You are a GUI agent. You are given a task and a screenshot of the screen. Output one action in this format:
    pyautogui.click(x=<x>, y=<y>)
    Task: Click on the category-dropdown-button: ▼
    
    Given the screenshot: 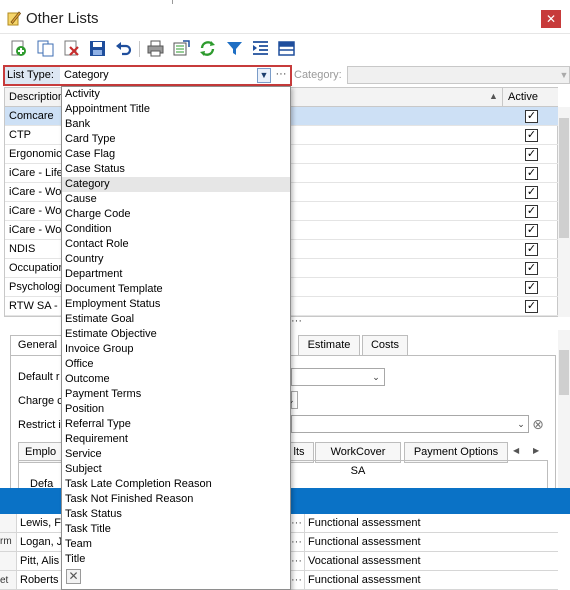 What is the action you would take?
    pyautogui.click(x=564, y=75)
    